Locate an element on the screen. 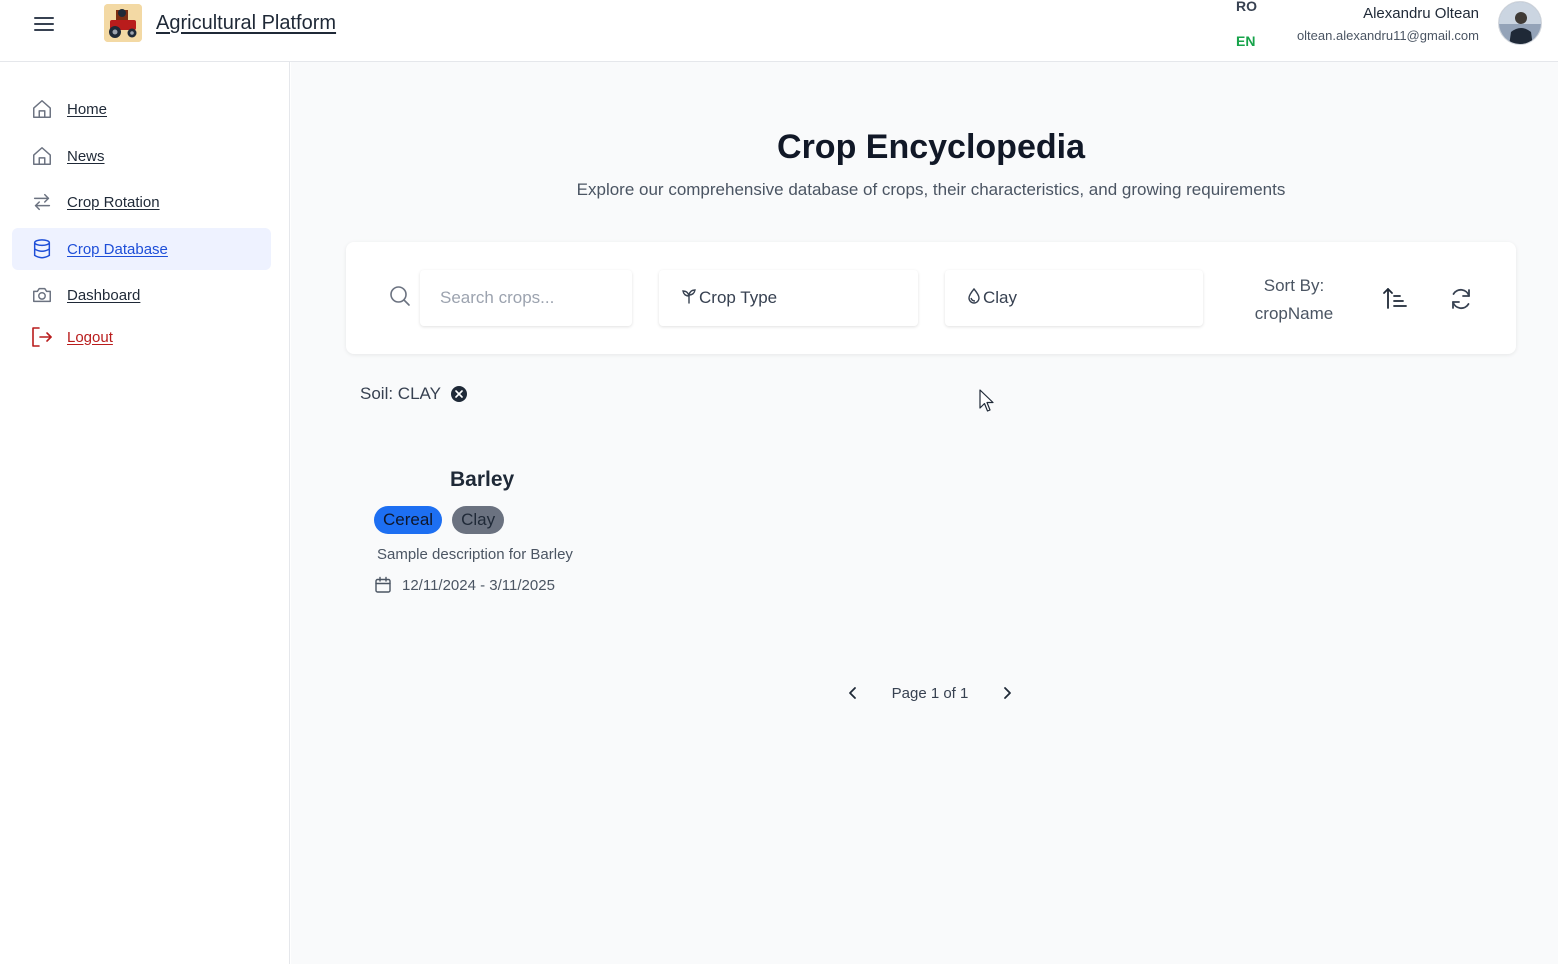 This screenshot has height=964, width=1558. active-filter-label: Soil: CLAY is located at coordinates (400, 393).